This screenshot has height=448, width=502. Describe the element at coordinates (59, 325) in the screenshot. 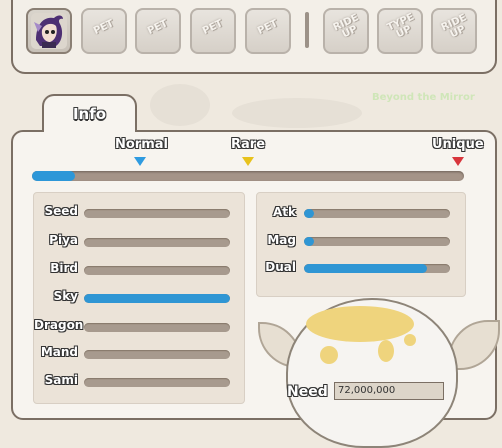

I see `type-label-dragon: Dragon` at that location.